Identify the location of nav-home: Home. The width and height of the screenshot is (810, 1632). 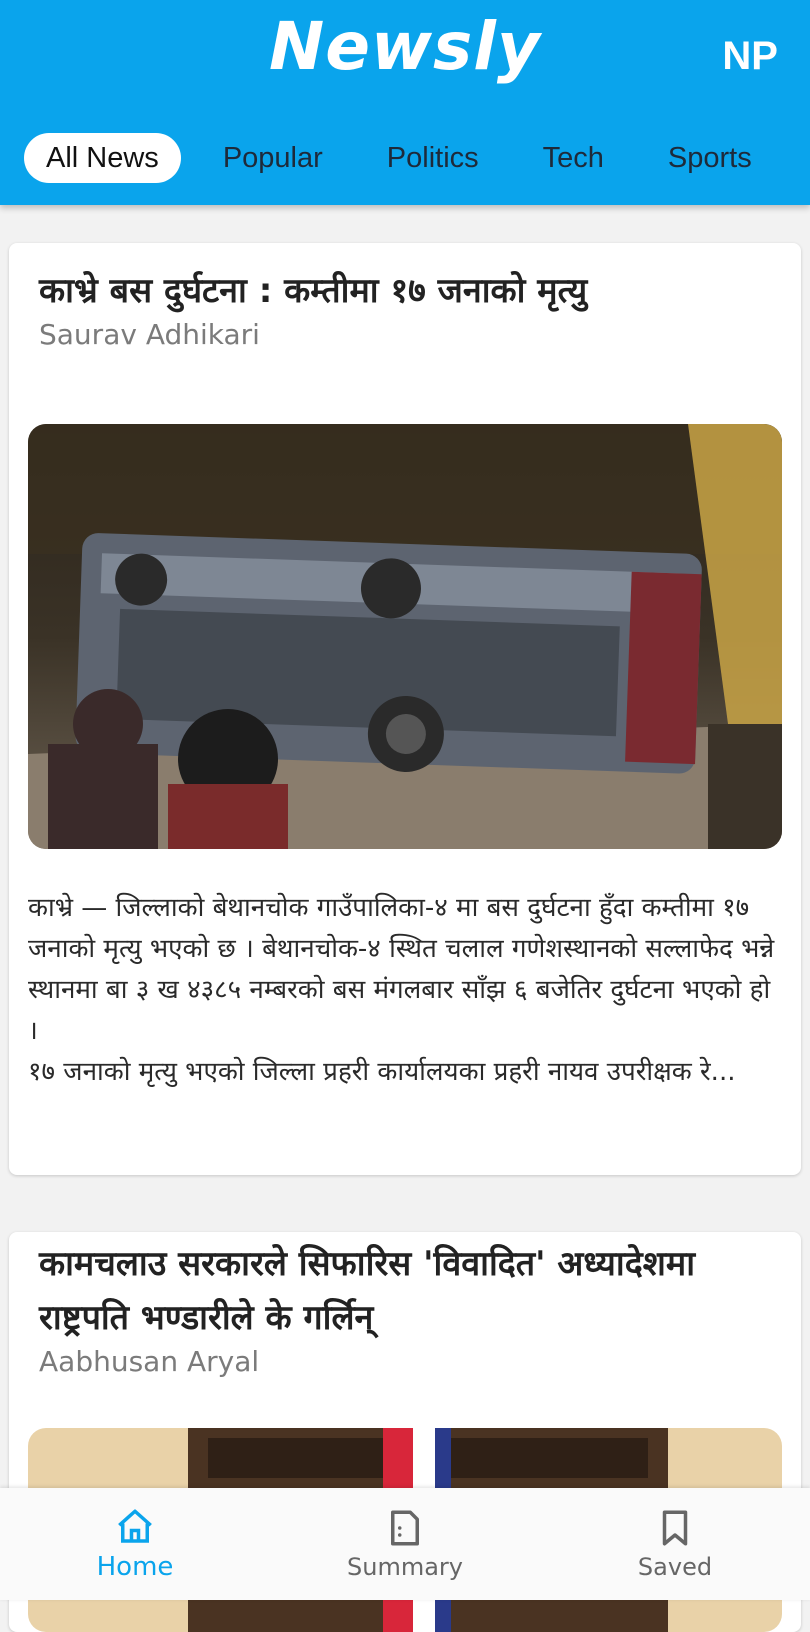
(135, 1544).